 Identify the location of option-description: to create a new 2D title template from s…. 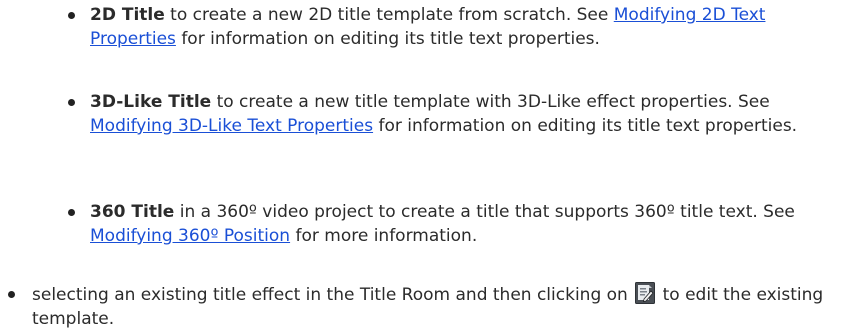
(389, 15).